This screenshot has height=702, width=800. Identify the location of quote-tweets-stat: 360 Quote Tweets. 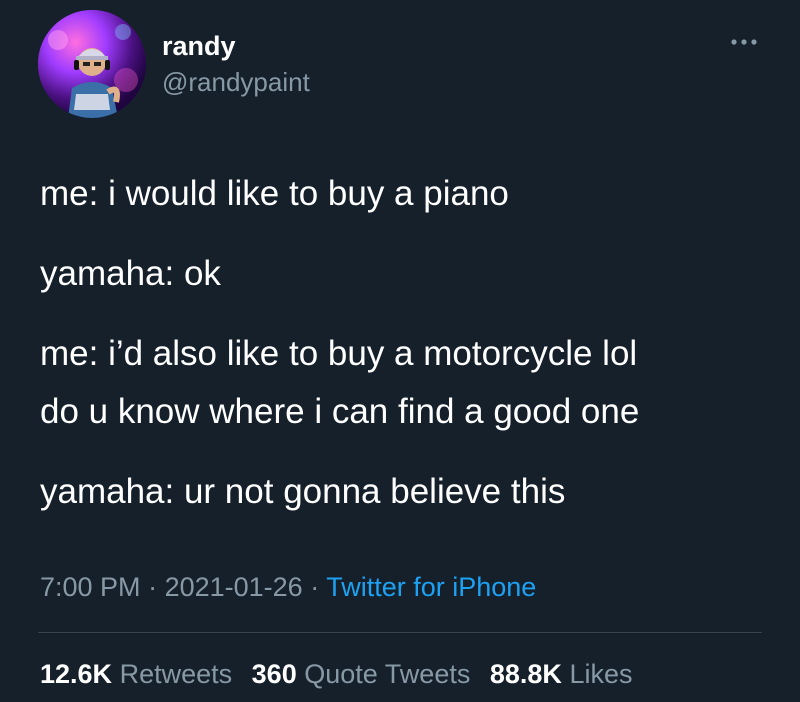
(361, 674).